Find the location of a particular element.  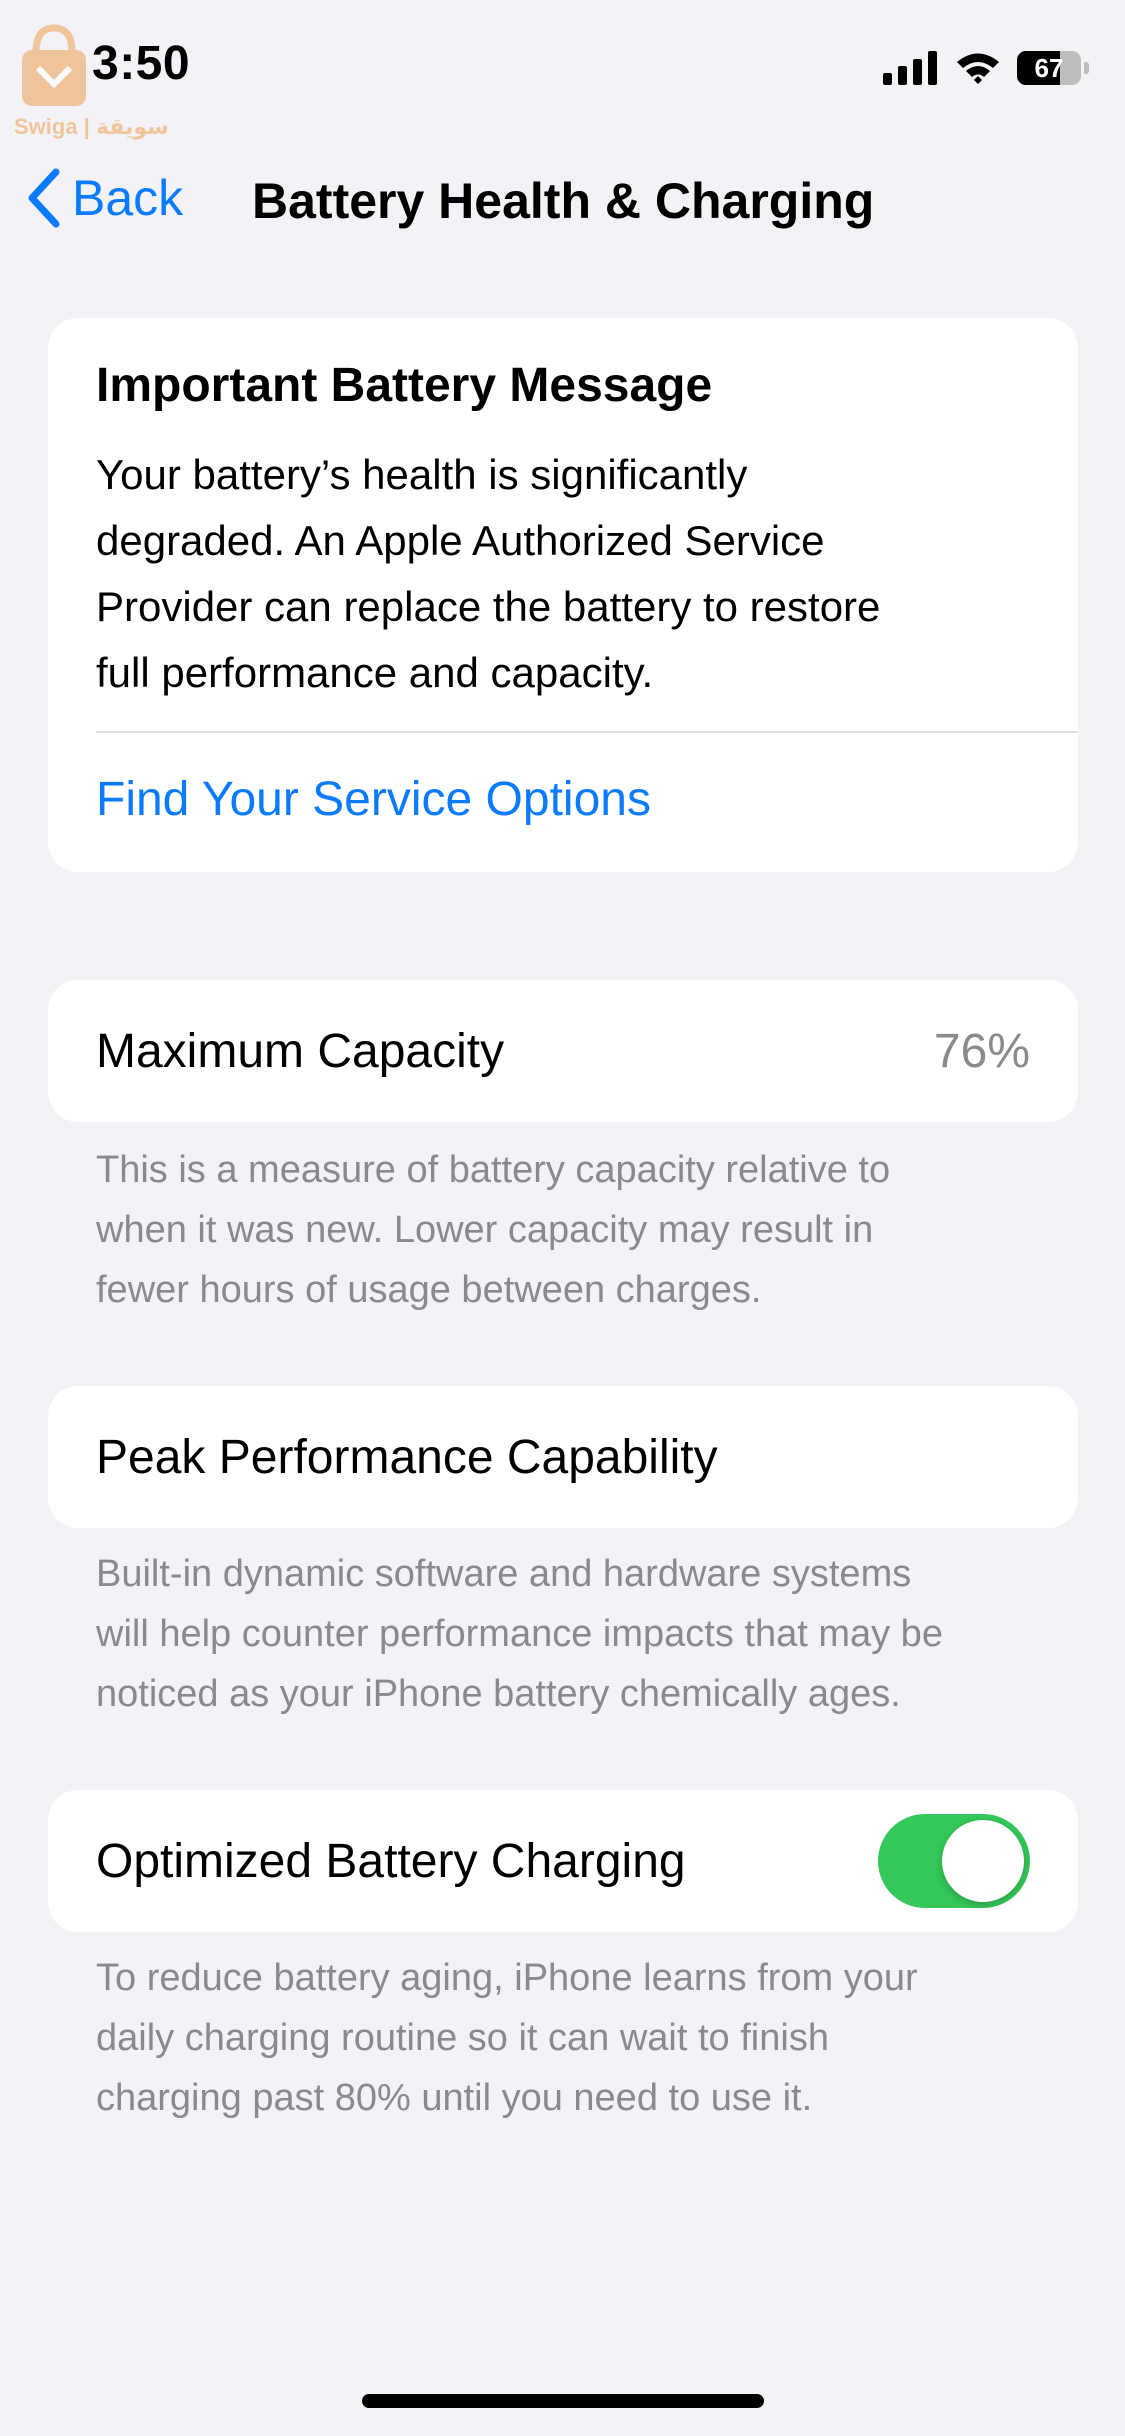

battery-cap is located at coordinates (1086, 68).